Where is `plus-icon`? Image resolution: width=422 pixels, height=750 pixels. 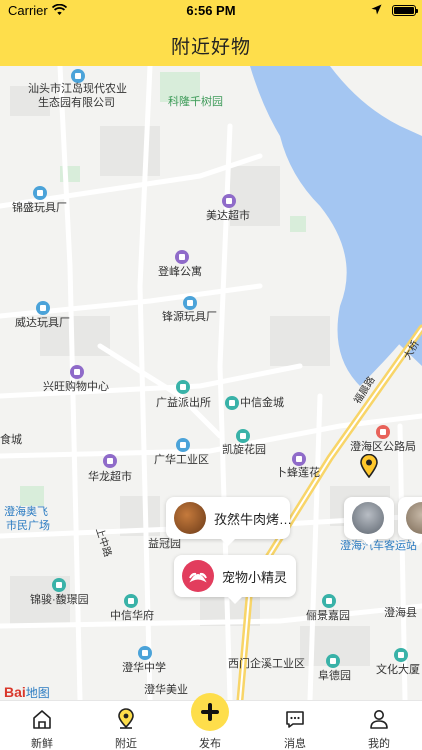
plus-icon is located at coordinates (210, 712).